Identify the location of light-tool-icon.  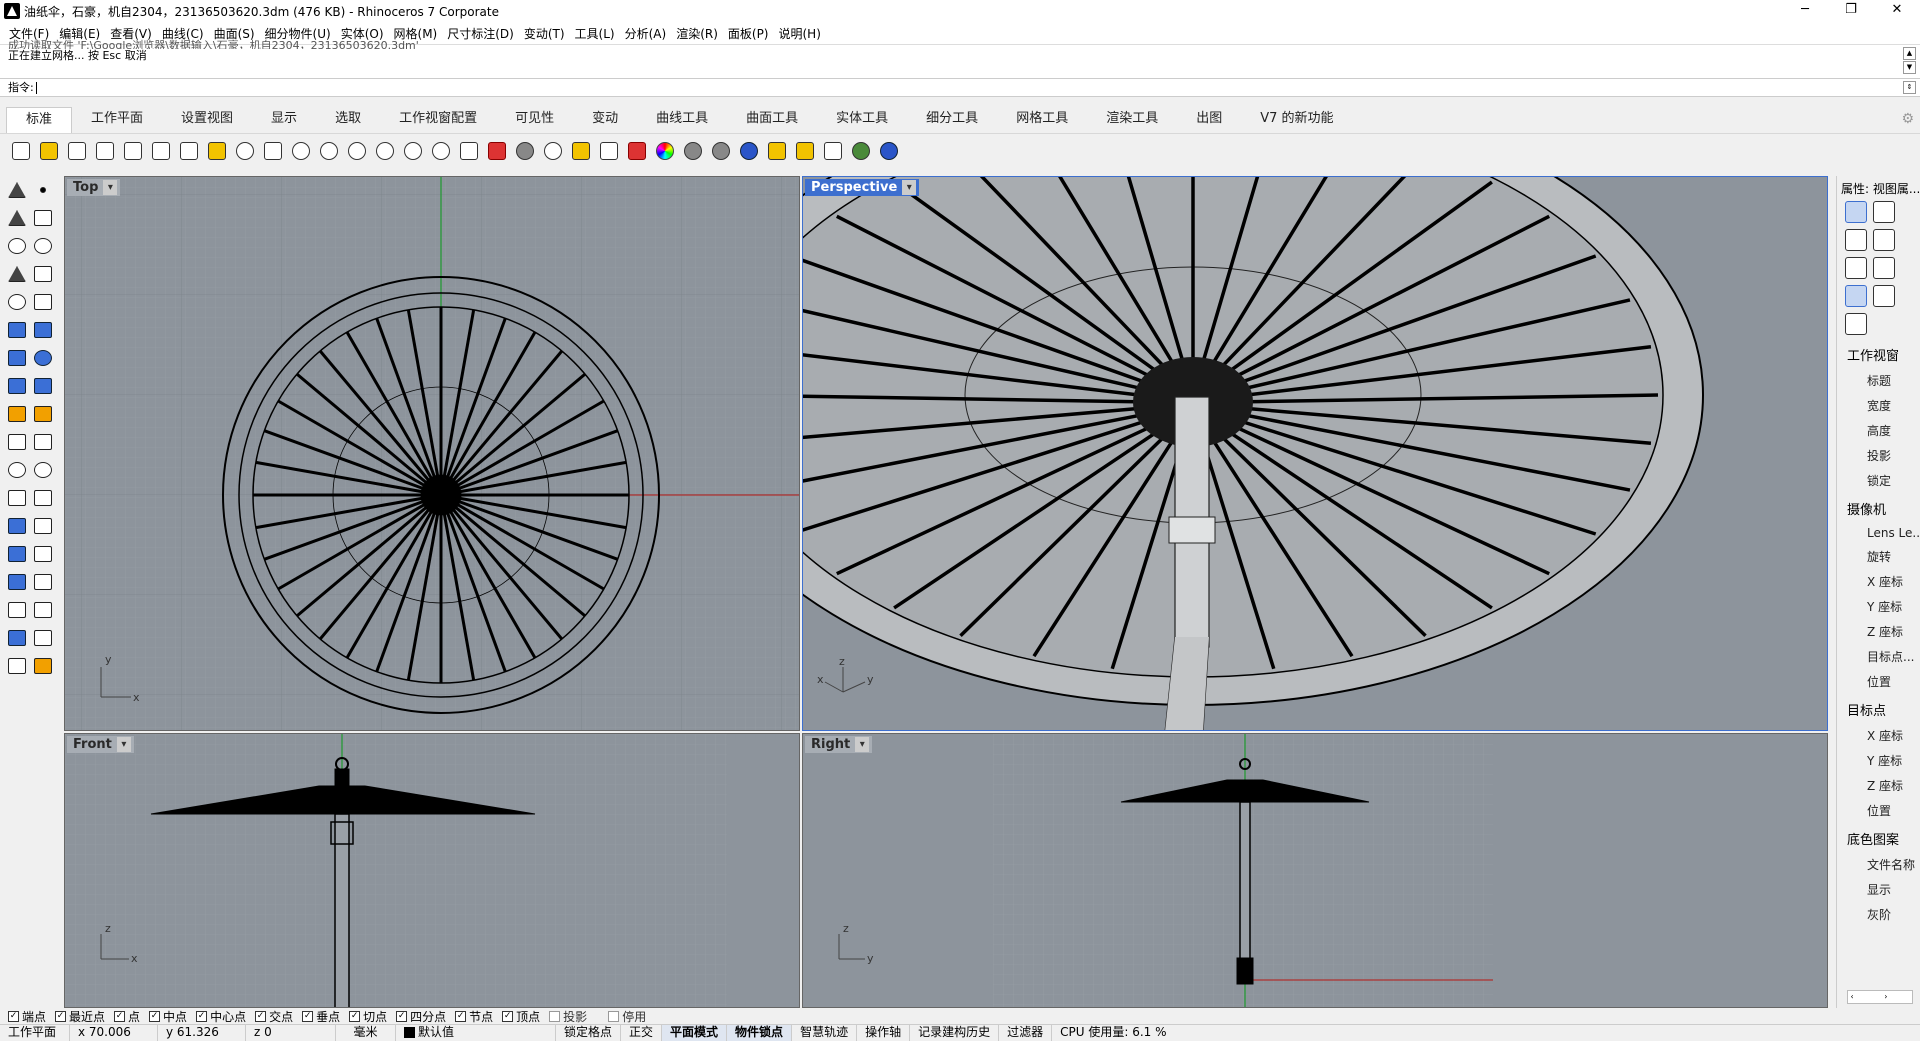
(43, 414).